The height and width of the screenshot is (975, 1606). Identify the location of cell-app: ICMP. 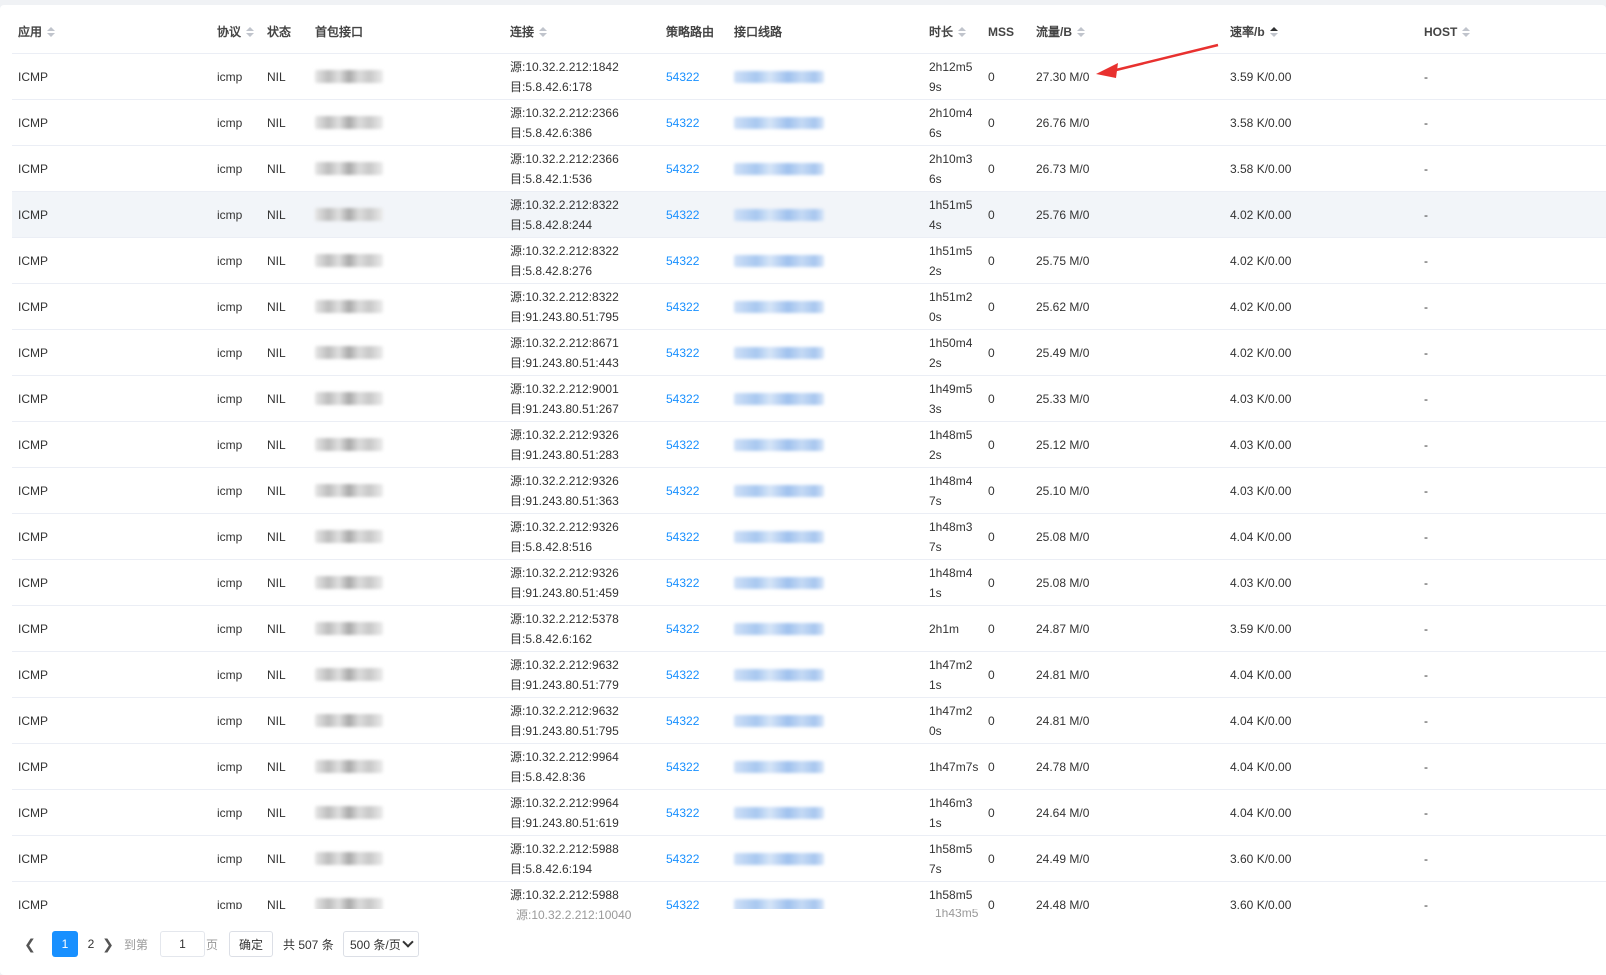
(33, 582).